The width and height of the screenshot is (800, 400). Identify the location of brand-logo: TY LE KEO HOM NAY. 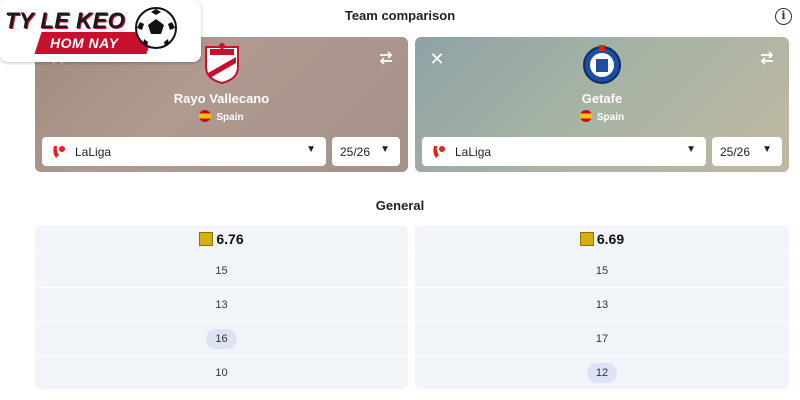
(100, 31).